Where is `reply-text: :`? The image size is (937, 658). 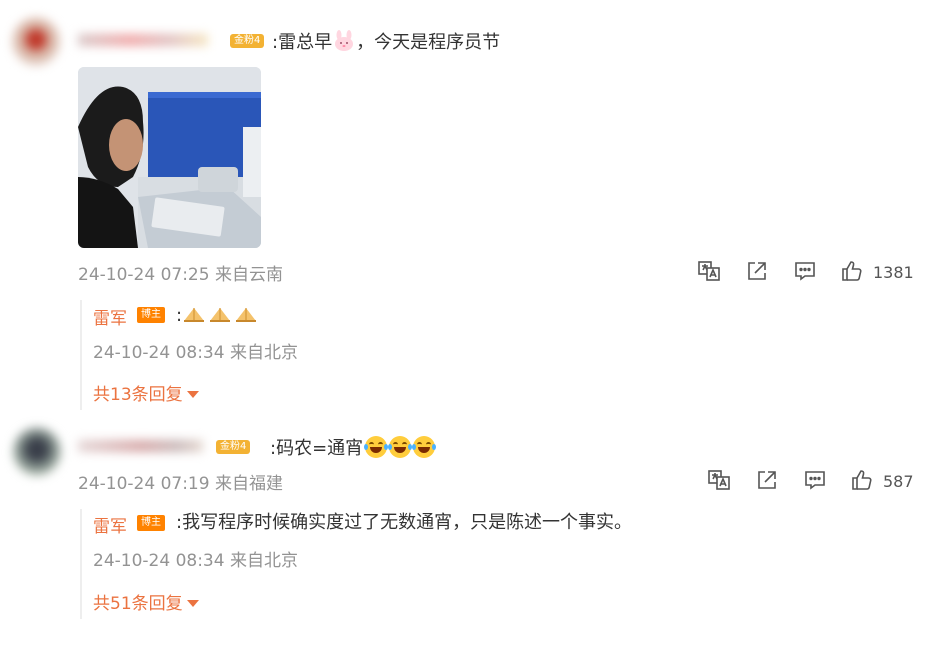
reply-text: : is located at coordinates (218, 315).